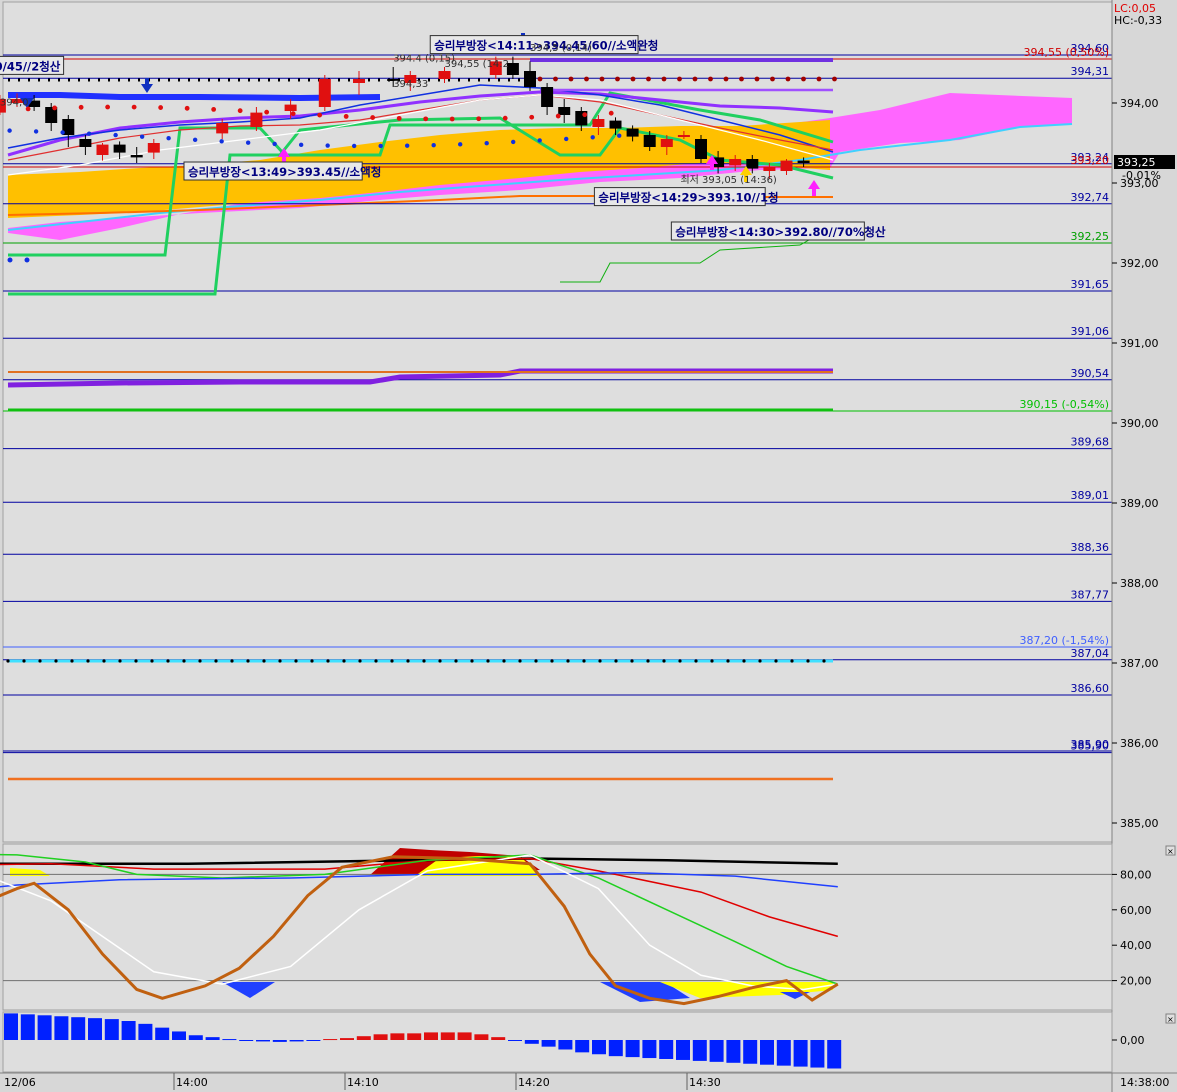 The width and height of the screenshot is (1177, 1092). Describe the element at coordinates (1136, 945) in the screenshot. I see `oscillator-tick-label: 40,00` at that location.